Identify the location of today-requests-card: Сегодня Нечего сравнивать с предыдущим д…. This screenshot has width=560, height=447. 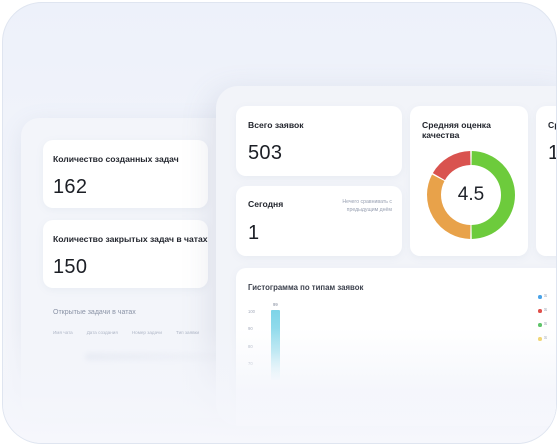
(319, 221).